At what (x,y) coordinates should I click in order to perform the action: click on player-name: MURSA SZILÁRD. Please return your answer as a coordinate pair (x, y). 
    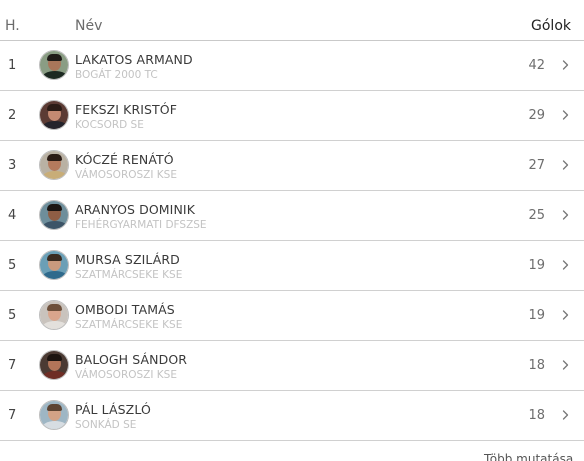
    Looking at the image, I should click on (127, 259).